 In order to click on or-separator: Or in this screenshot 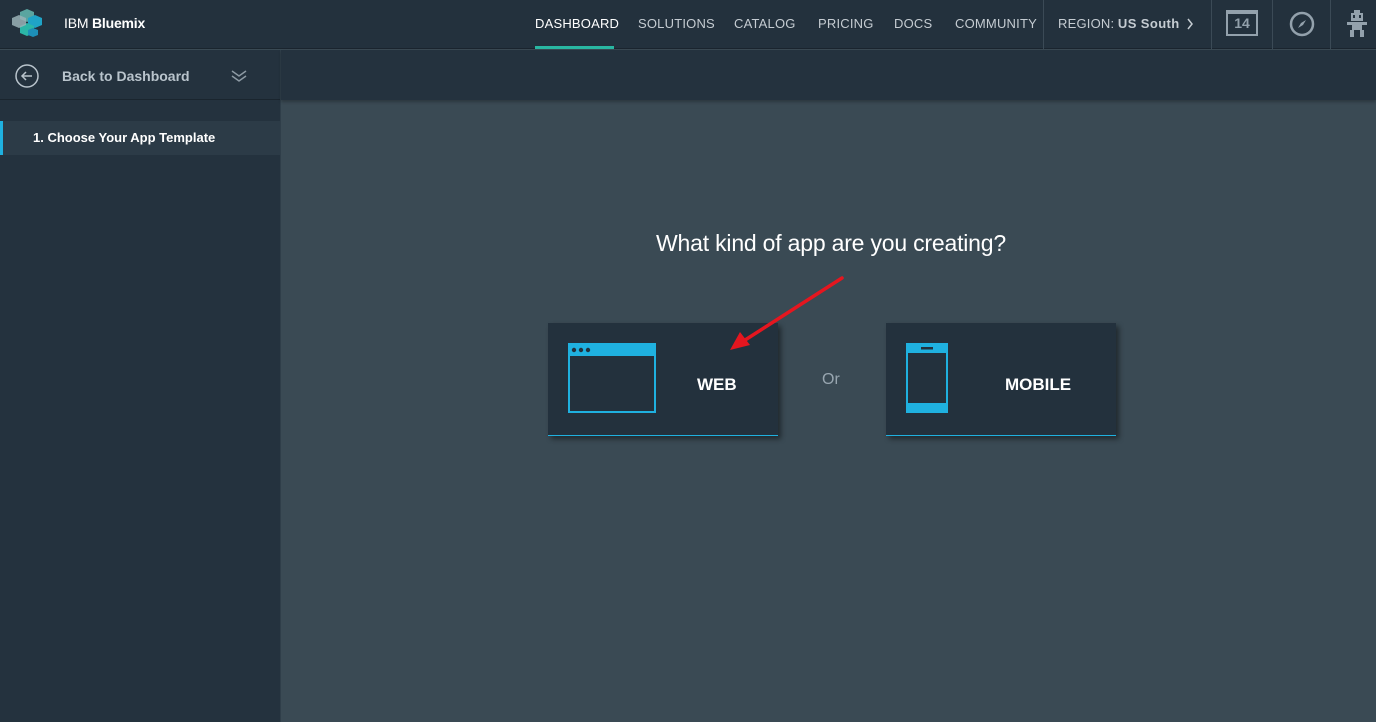, I will do `click(831, 379)`.